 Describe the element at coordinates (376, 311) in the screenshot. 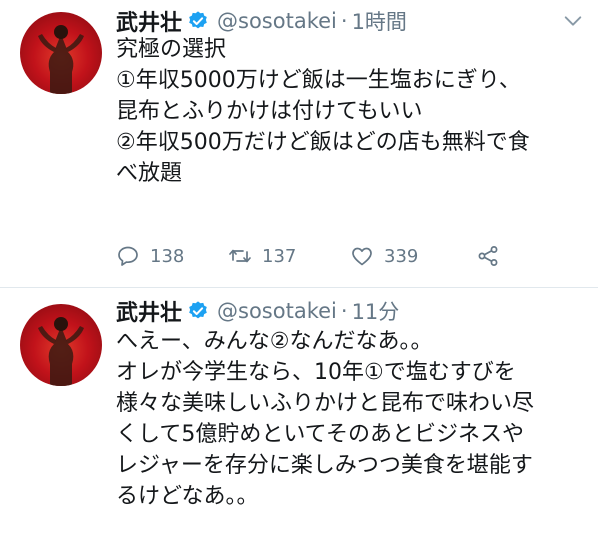

I see `tweet-timestamp: 11分` at that location.